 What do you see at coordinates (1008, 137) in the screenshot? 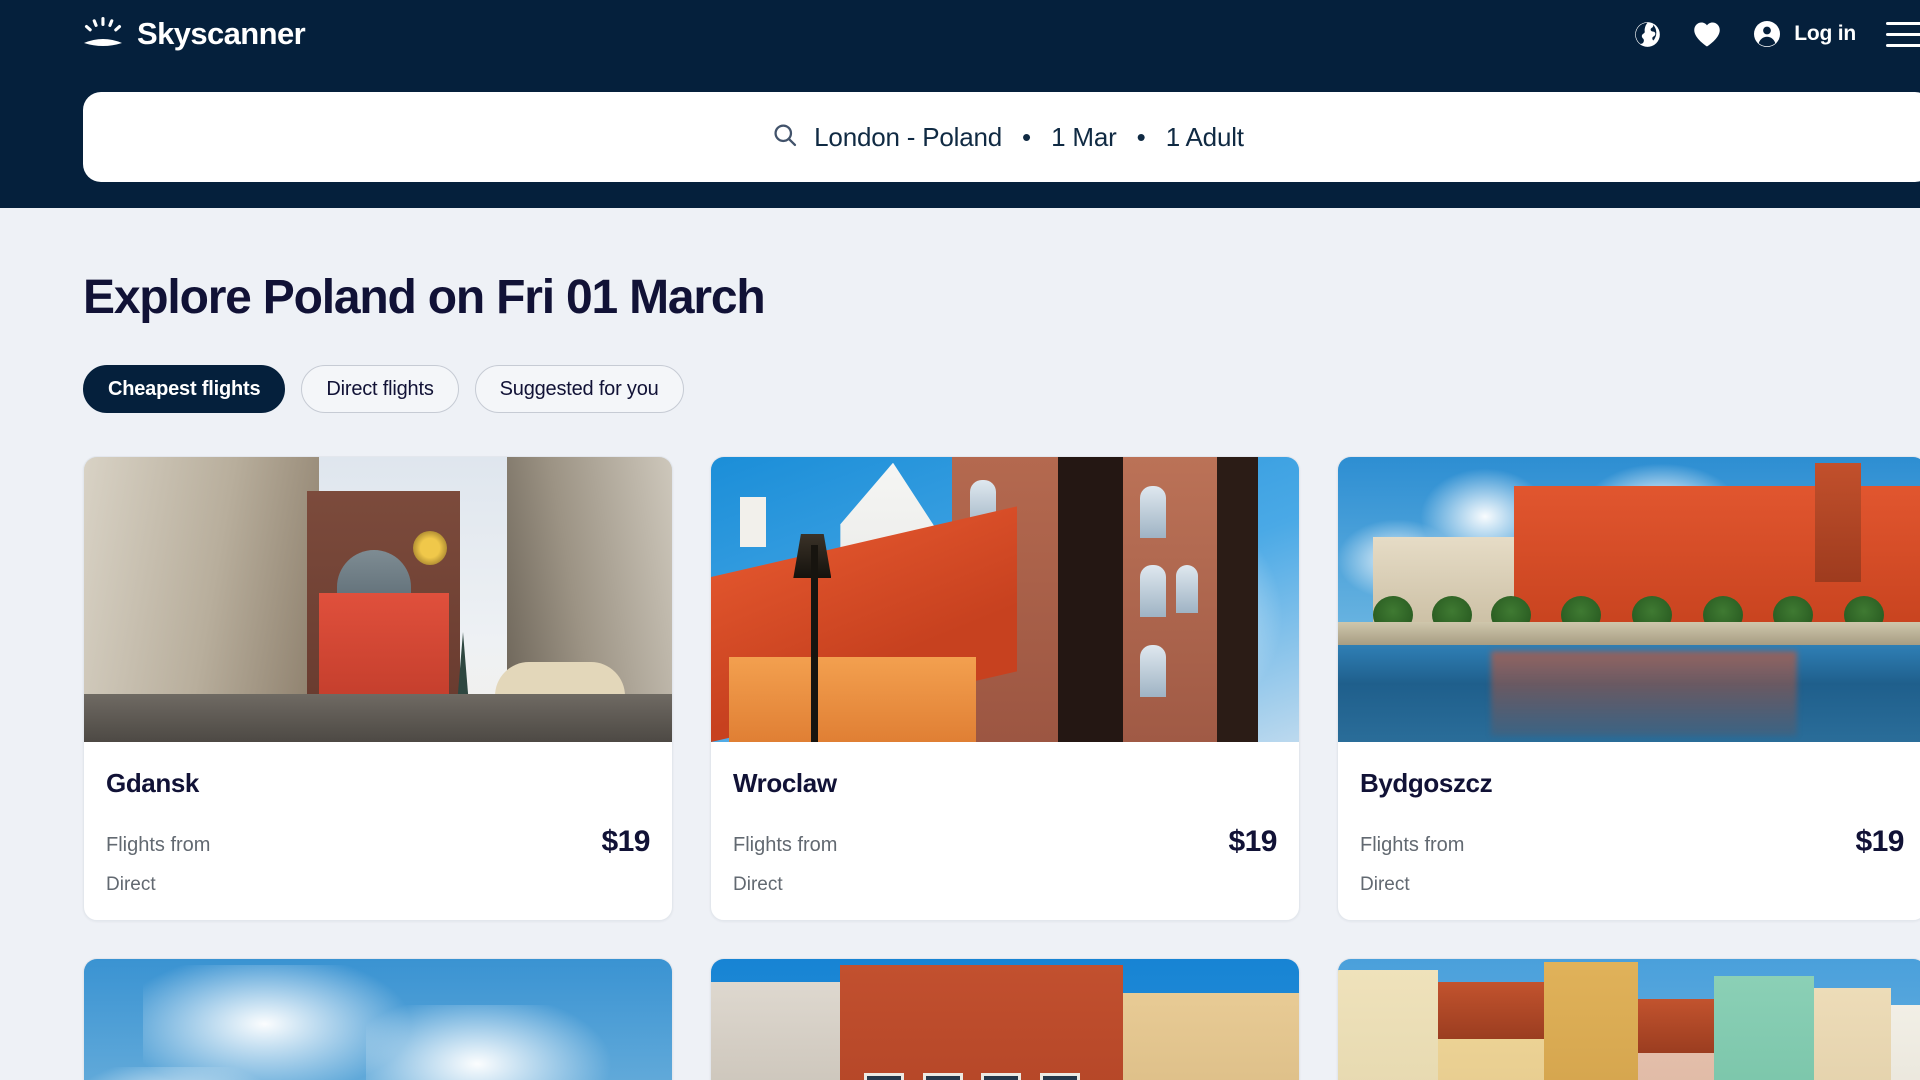
I see `search-summary-content: London - Poland • 1 Mar • 1 Adult` at bounding box center [1008, 137].